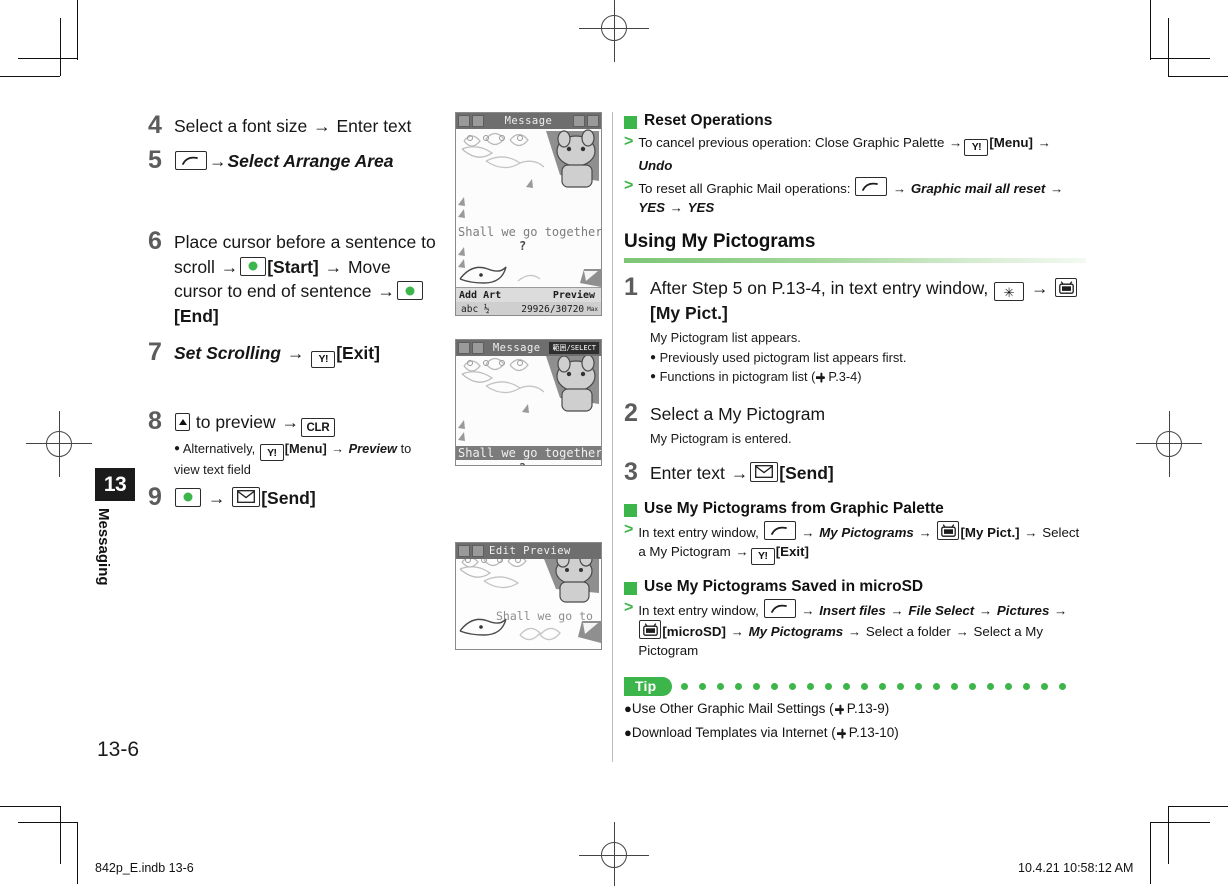  Describe the element at coordinates (868, 413) in the screenshot. I see `step-text: Select a My Pictogram` at that location.